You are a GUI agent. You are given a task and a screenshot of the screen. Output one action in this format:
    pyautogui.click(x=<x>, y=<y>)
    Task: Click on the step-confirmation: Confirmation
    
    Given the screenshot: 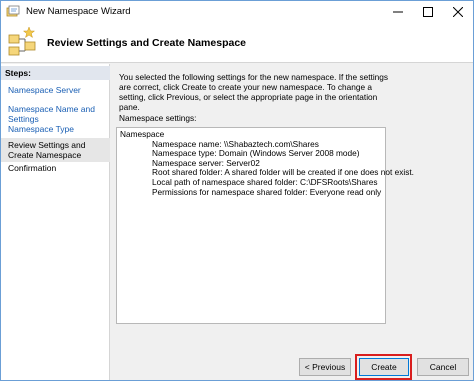 What is the action you would take?
    pyautogui.click(x=32, y=168)
    